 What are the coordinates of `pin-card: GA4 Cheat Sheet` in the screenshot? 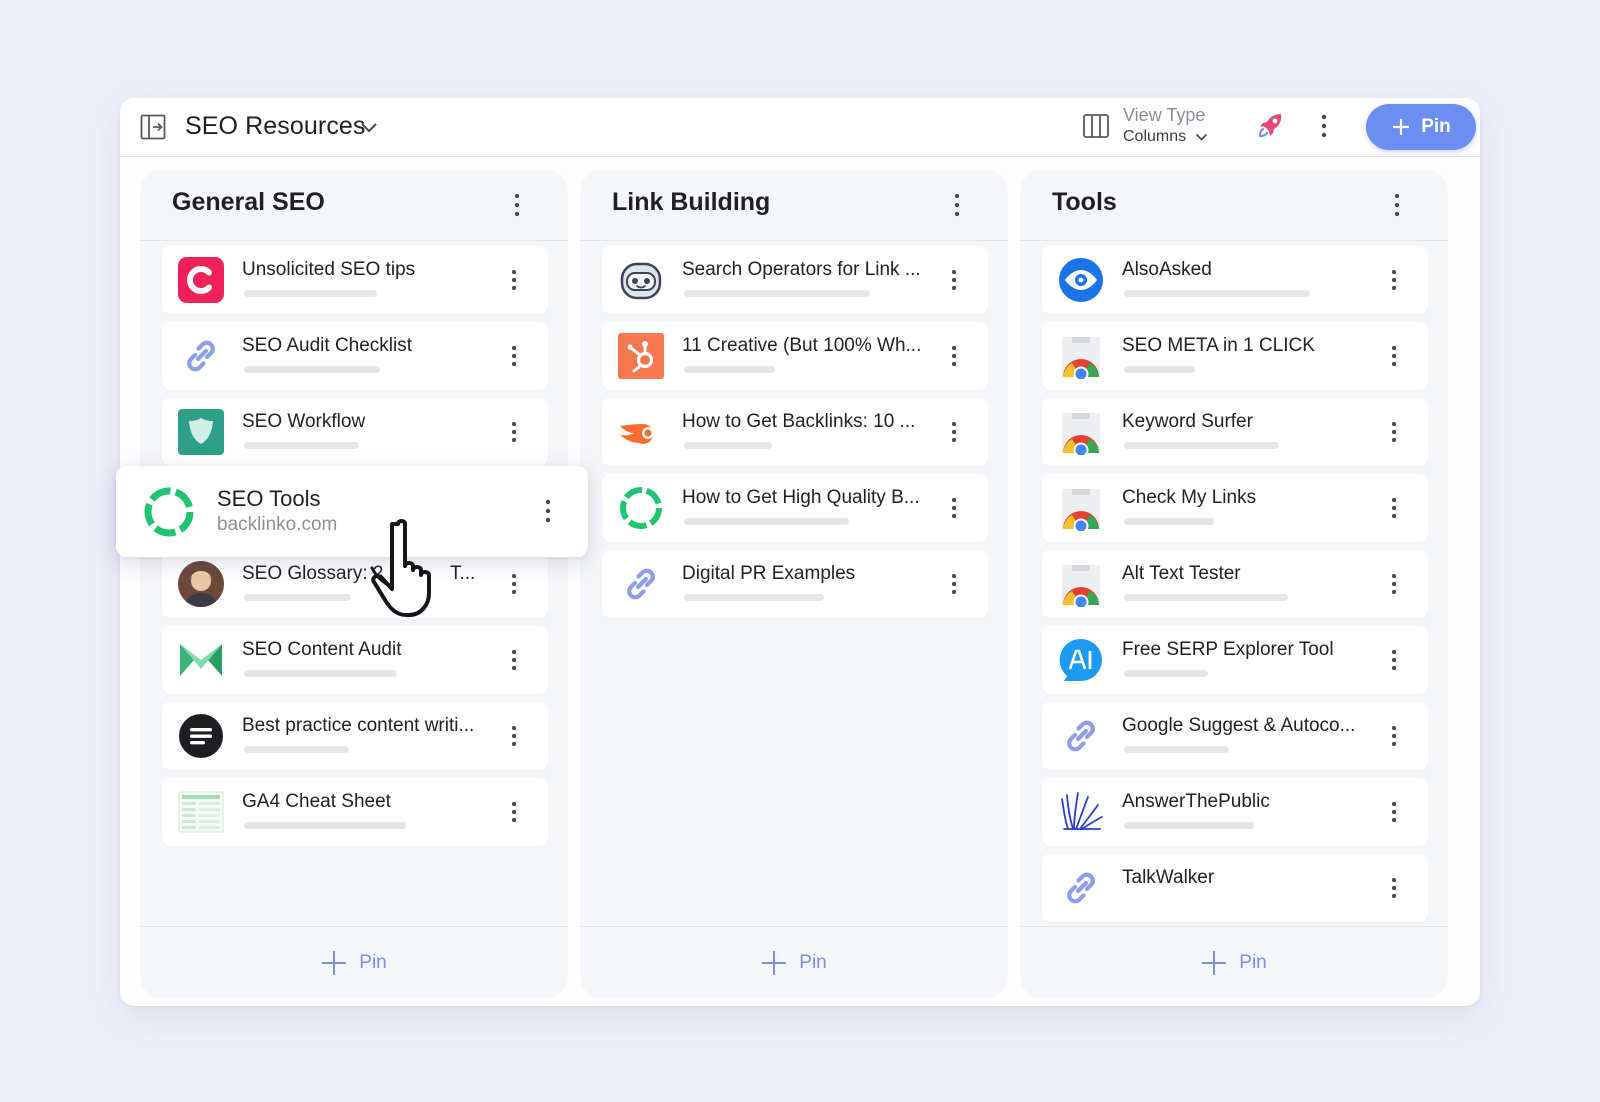 It's located at (355, 812).